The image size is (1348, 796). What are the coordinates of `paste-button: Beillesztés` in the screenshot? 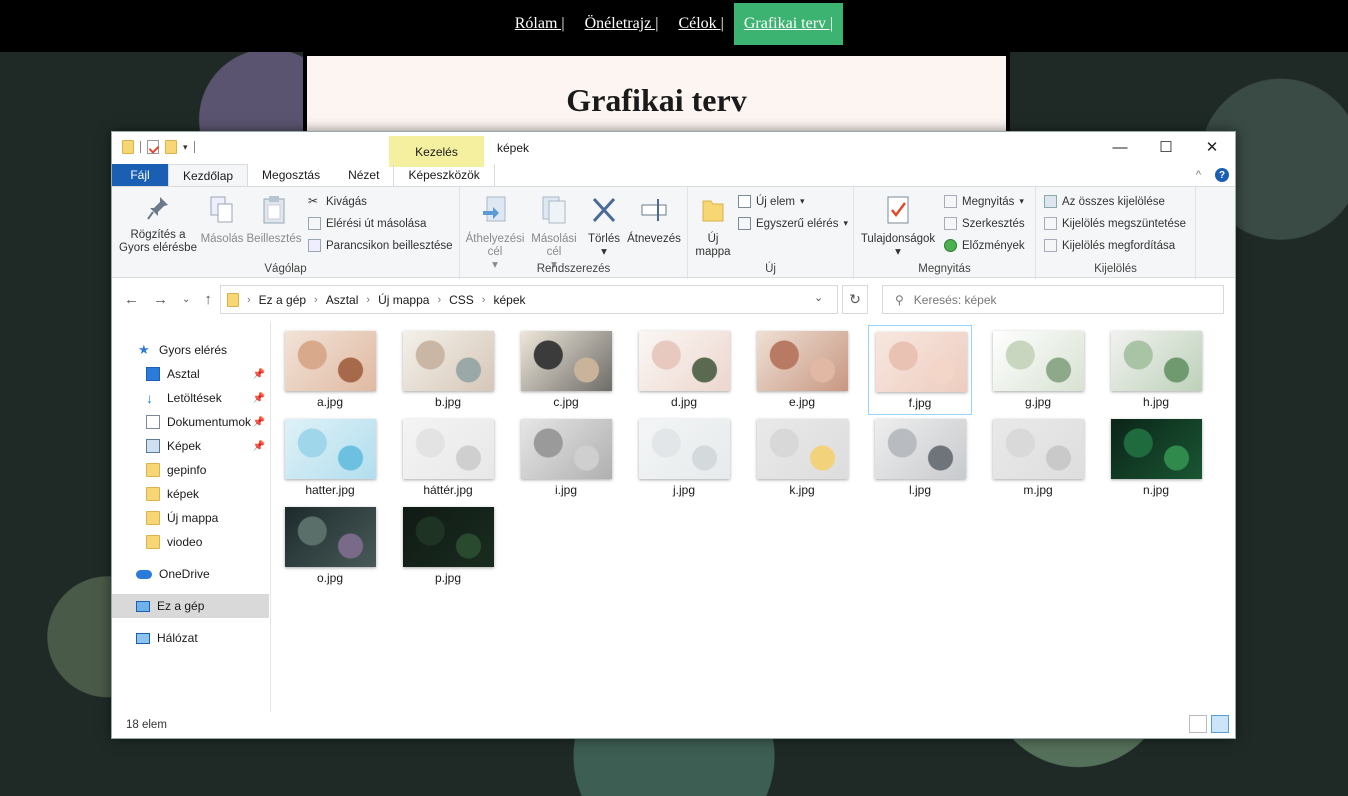 It's located at (274, 220).